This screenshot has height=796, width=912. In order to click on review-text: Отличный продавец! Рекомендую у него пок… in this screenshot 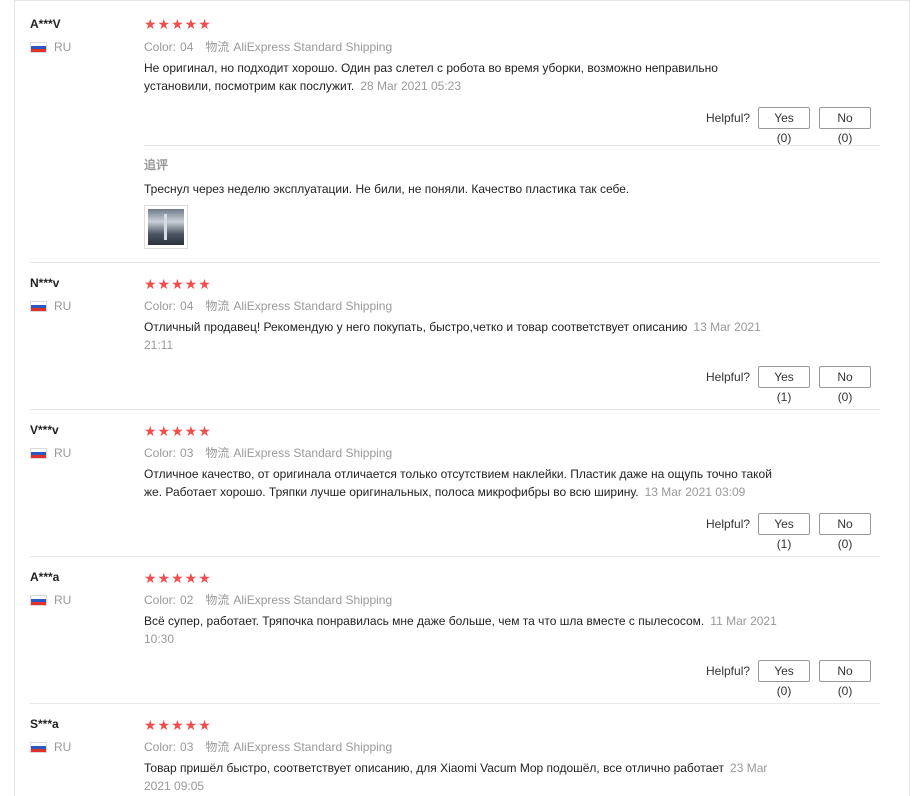, I will do `click(464, 336)`.